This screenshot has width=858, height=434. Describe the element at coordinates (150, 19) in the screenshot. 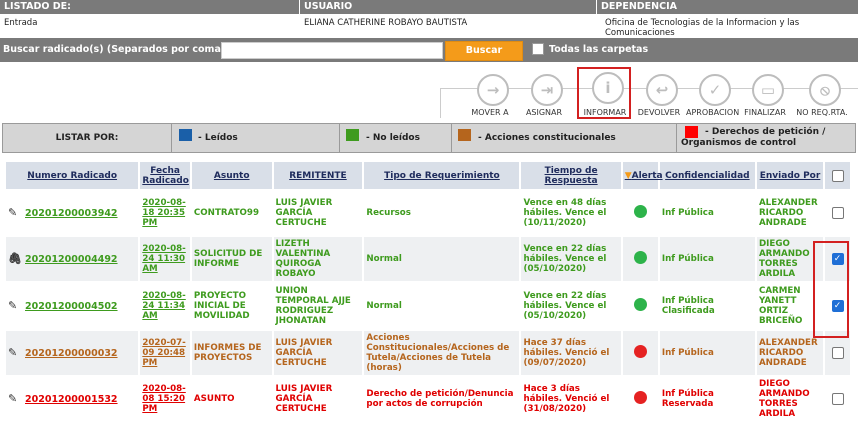

I see `listado-cell: LISTADO DE: Entrada` at that location.